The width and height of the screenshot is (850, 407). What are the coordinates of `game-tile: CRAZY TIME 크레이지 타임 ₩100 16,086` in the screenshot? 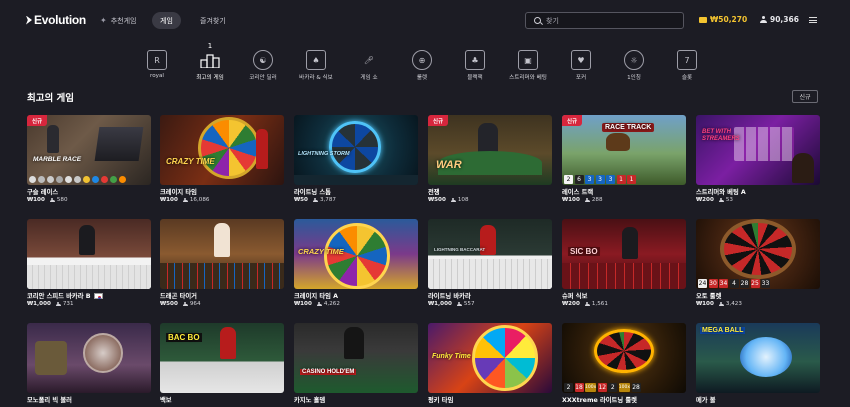 It's located at (222, 159).